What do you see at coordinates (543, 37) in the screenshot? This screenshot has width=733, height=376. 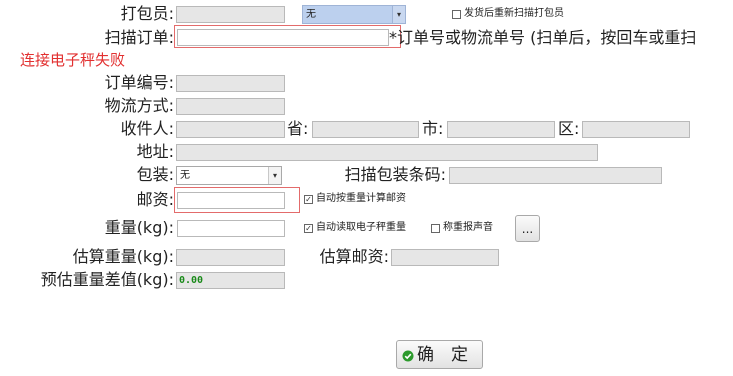 I see `scan-order-hint: *订单号或物流单号 (扫单后，按回车或重扫` at bounding box center [543, 37].